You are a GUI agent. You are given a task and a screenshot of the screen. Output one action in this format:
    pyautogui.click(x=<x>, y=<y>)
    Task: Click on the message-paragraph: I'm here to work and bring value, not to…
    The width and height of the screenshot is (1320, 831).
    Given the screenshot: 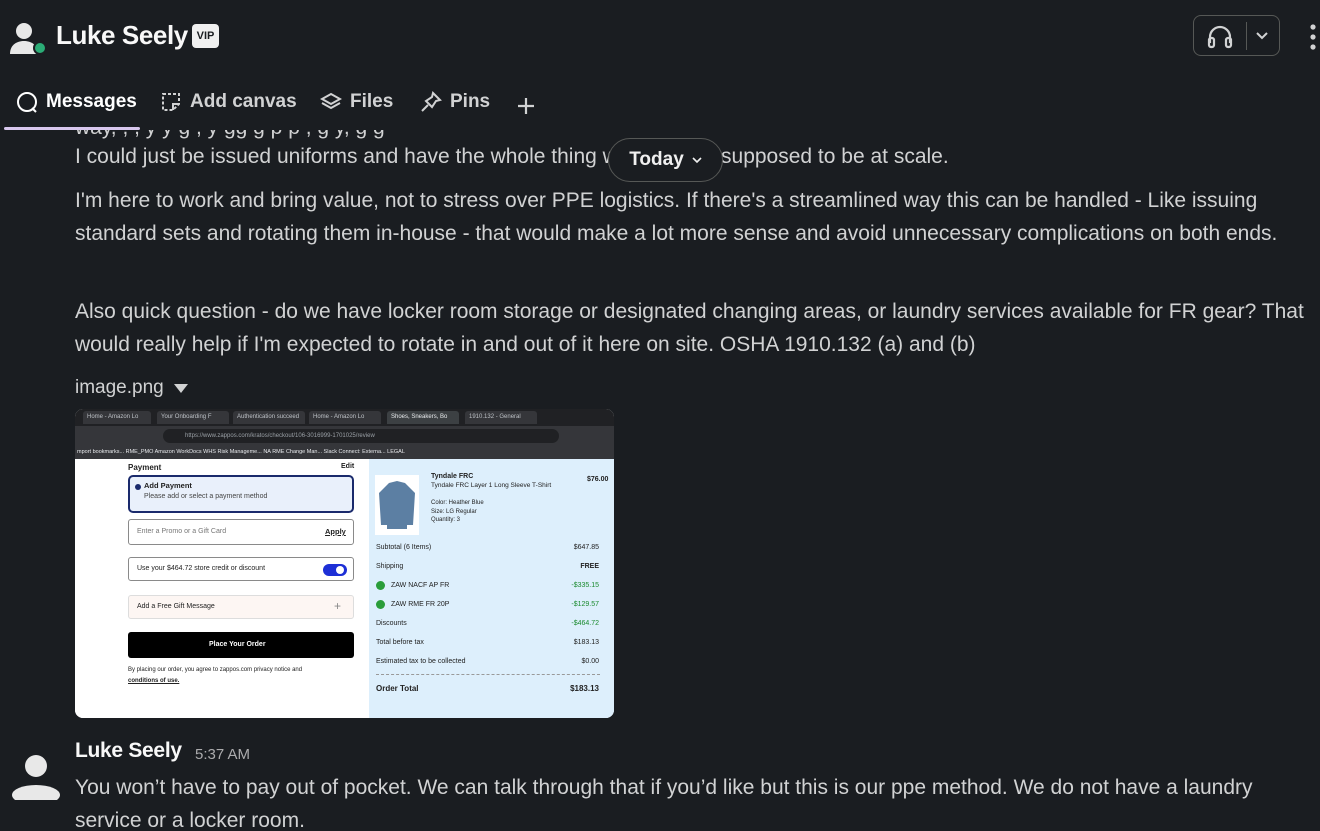 What is the action you would take?
    pyautogui.click(x=676, y=217)
    